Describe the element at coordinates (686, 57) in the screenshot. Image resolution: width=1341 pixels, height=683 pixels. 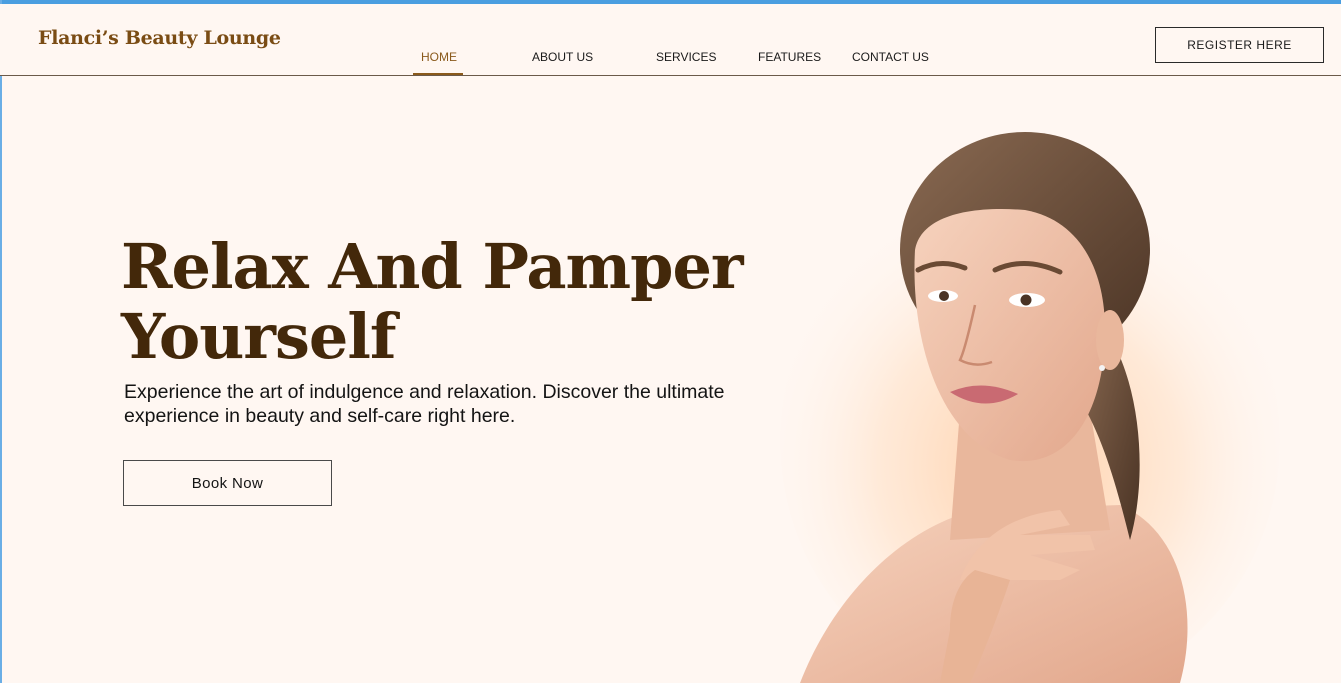
I see `nav-item-services: SERVICES` at that location.